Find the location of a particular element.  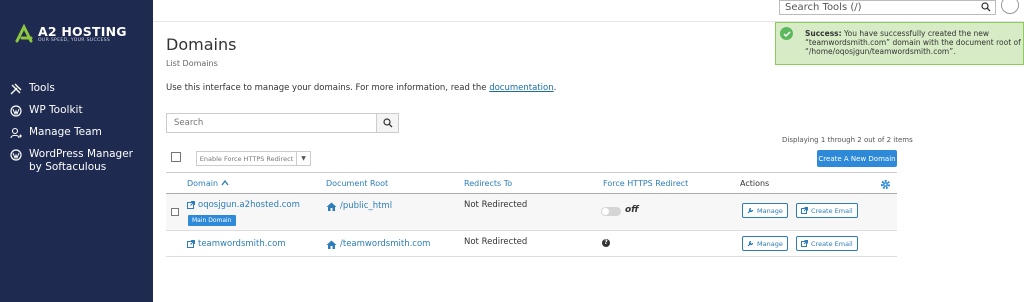

domain-link: teamwordsmith.com is located at coordinates (236, 244).